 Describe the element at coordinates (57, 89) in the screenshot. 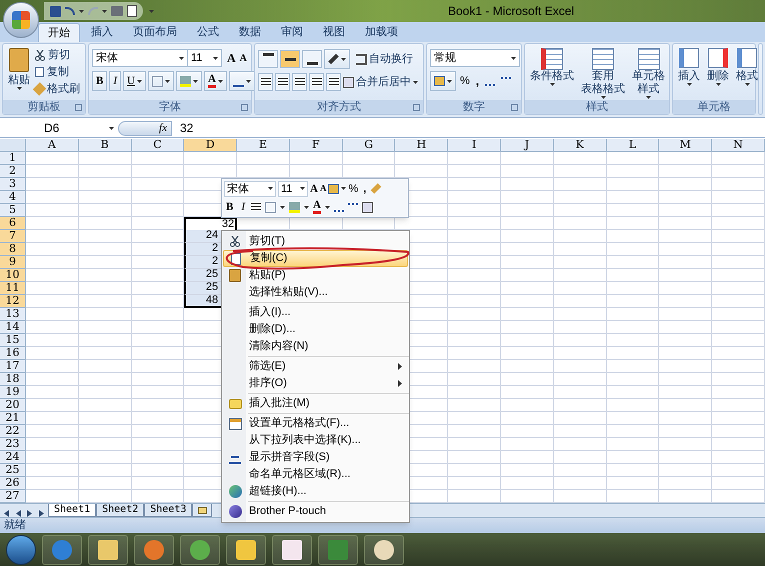

I see `format-painter-button: 格式刷` at that location.